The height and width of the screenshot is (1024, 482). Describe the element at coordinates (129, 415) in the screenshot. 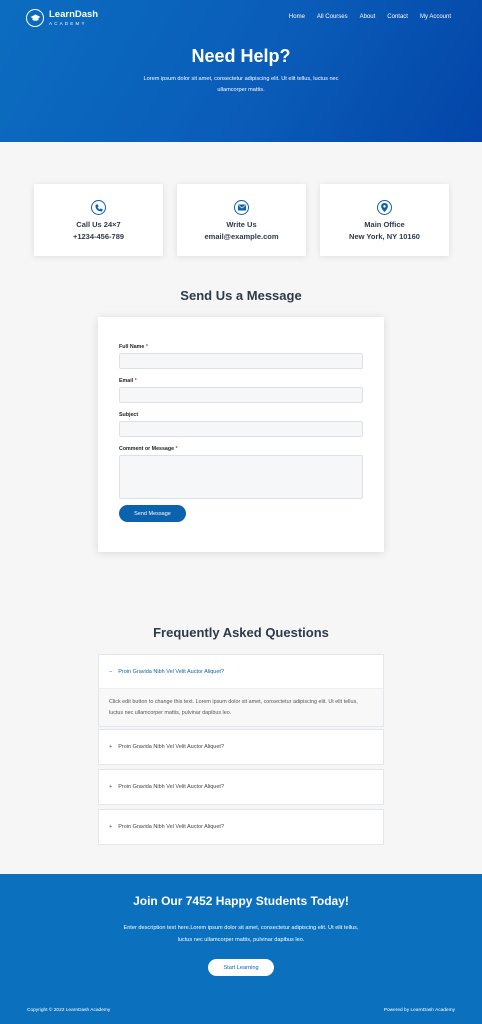

I see `subject-label: Subject` at that location.